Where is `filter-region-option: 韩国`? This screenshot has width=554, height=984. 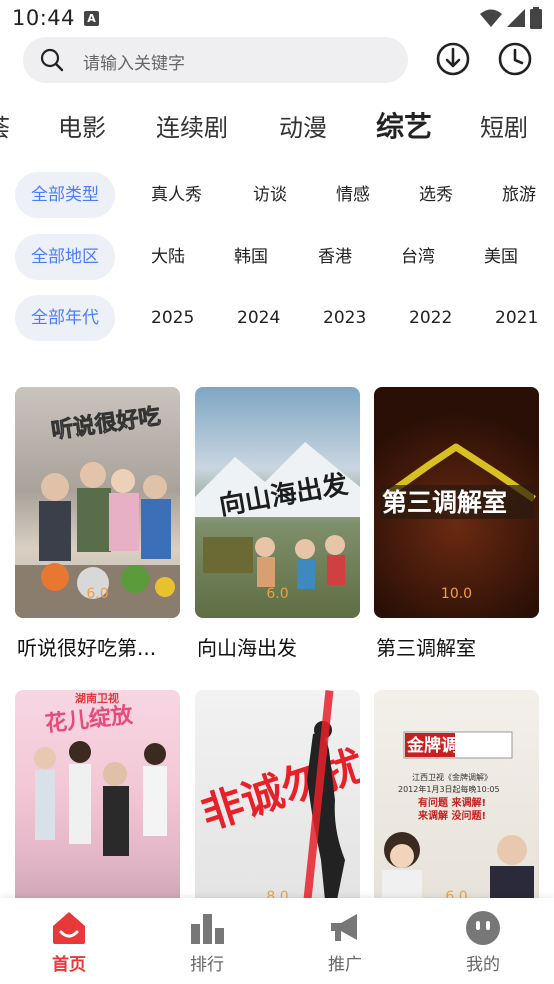 filter-region-option: 韩国 is located at coordinates (251, 257).